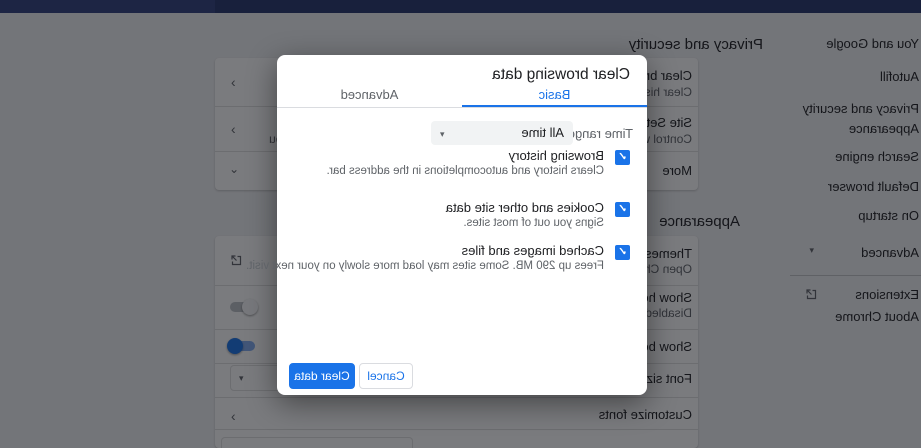 This screenshot has width=921, height=448. What do you see at coordinates (533, 223) in the screenshot?
I see `cookies-description: Signs you out of most sites.` at bounding box center [533, 223].